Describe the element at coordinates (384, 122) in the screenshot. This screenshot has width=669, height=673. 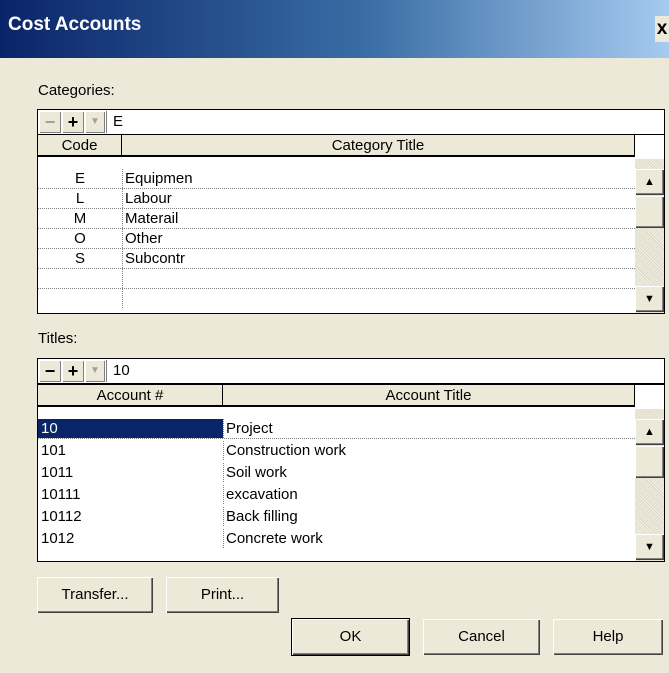
I see `categories-code-input: E` at that location.